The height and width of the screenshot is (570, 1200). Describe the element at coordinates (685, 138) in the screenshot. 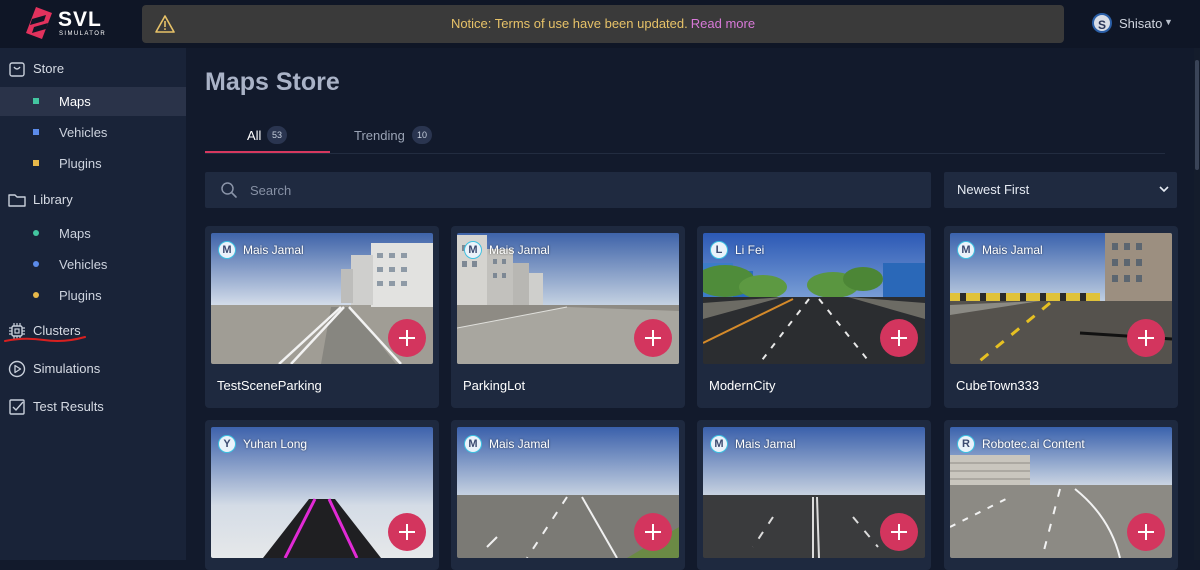

I see `tab-bar: All 53 Trending 10` at that location.